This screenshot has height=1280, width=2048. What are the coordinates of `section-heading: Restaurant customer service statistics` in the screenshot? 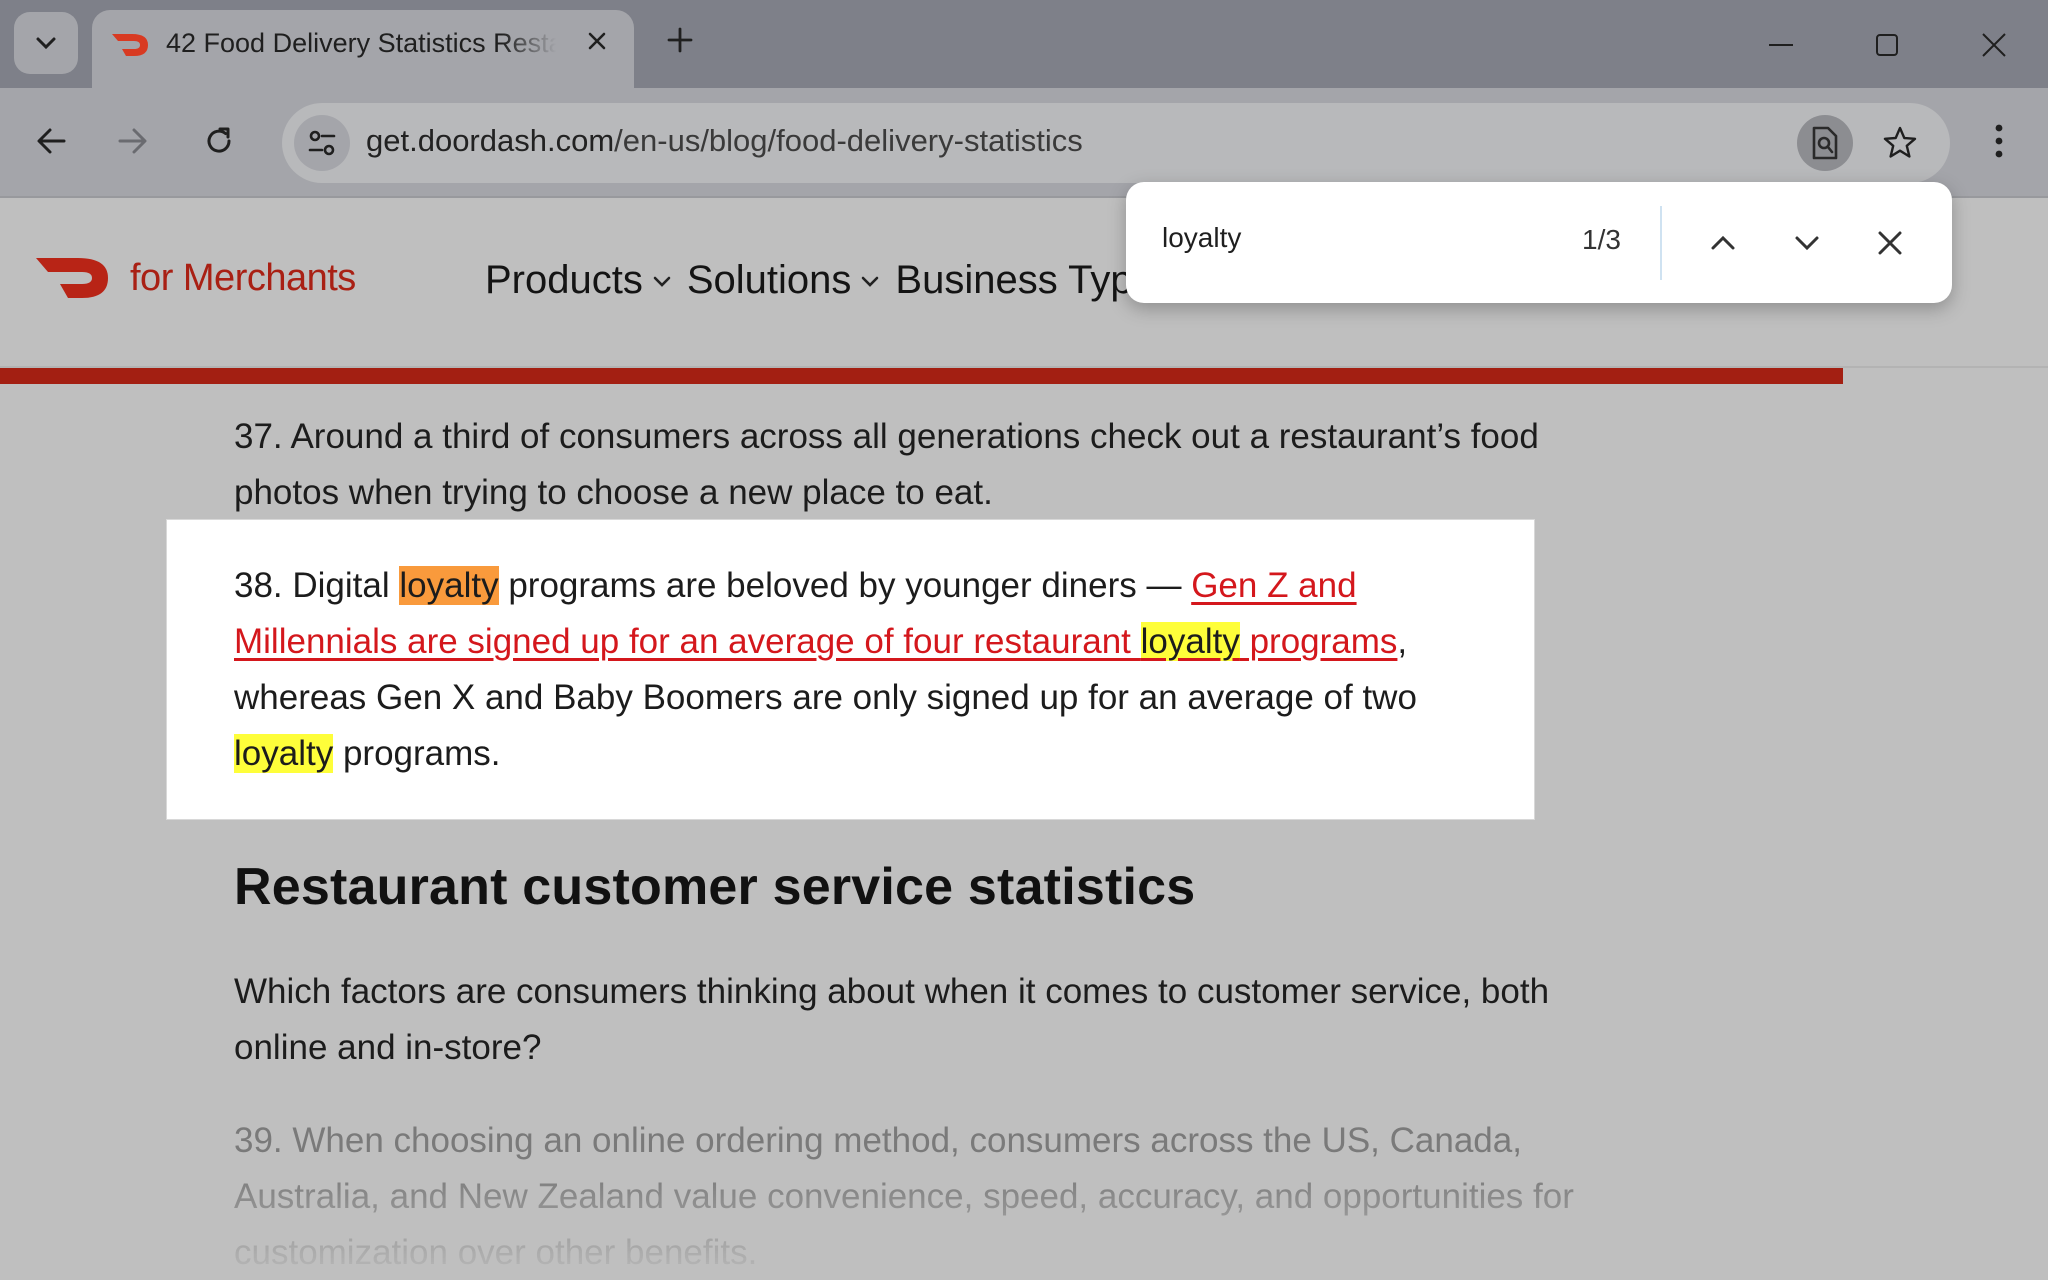 It's located at (715, 887).